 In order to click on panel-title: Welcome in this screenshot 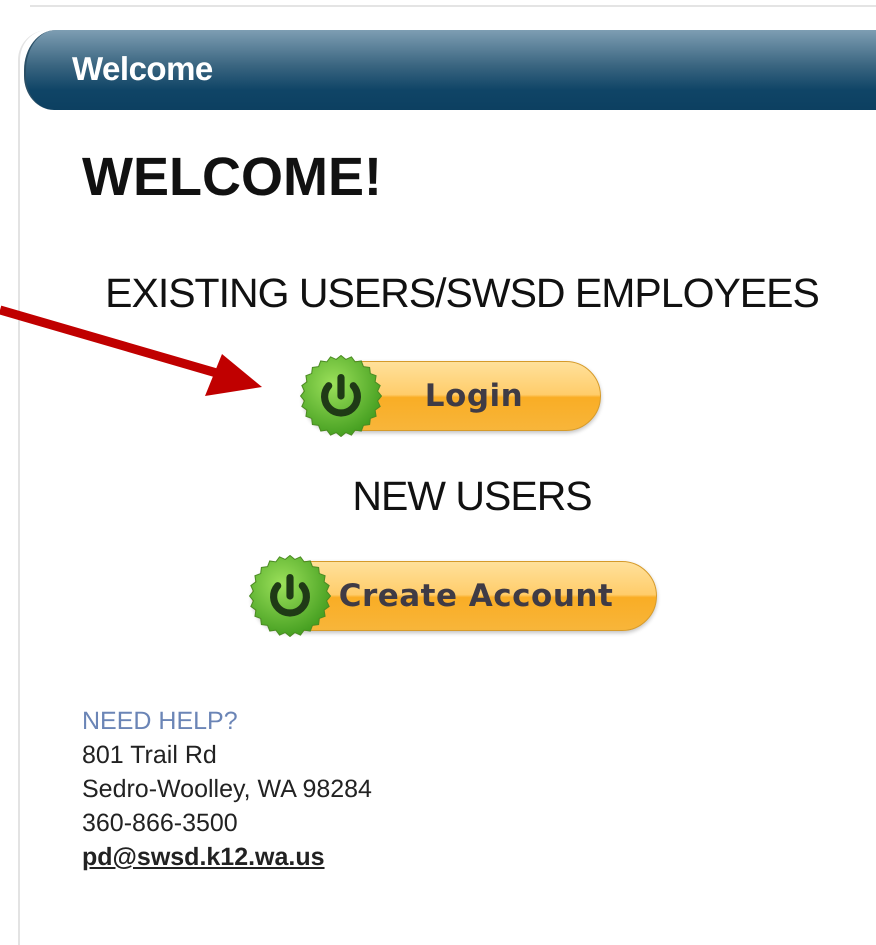, I will do `click(142, 69)`.